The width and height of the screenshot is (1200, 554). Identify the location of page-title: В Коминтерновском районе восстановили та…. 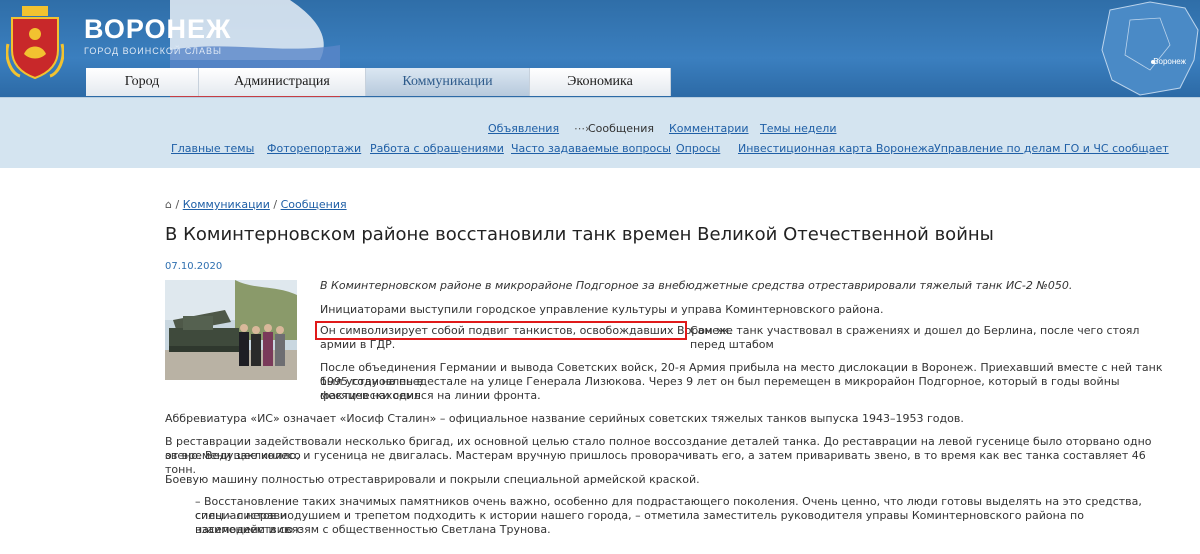
(579, 234).